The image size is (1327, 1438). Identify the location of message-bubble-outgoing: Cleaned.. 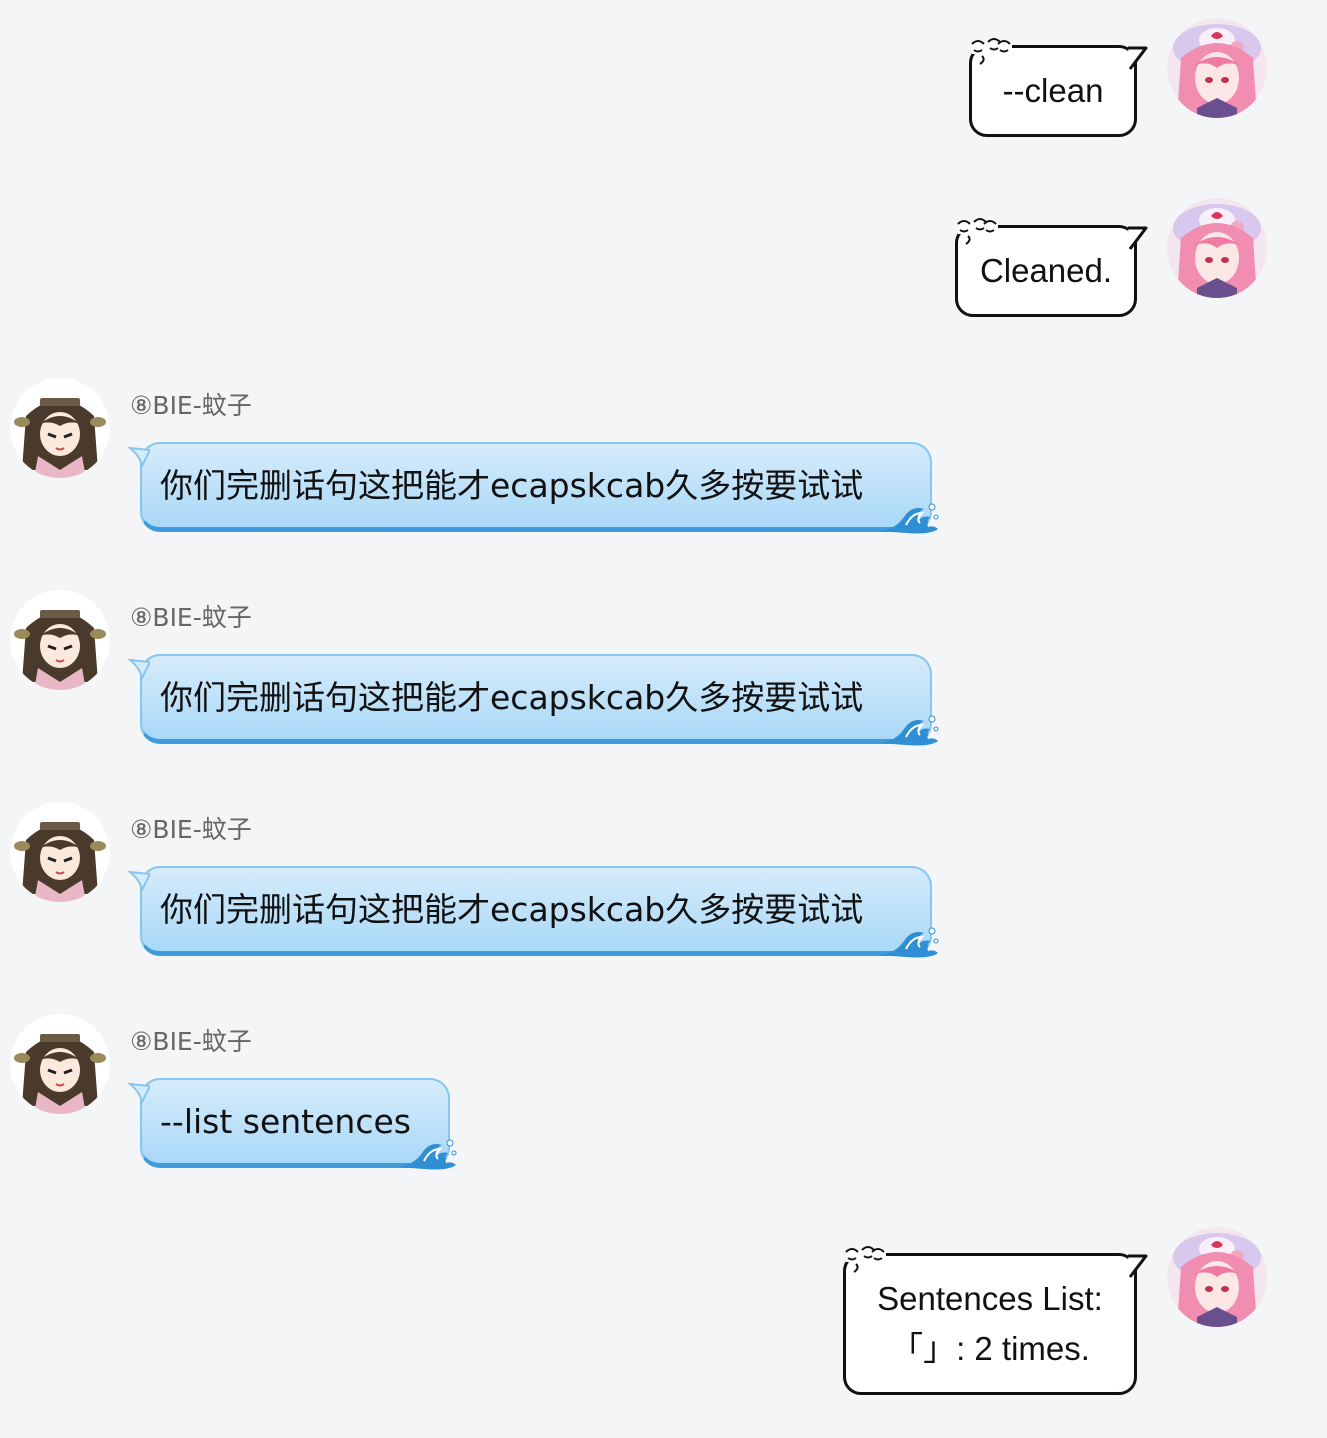
(1046, 271).